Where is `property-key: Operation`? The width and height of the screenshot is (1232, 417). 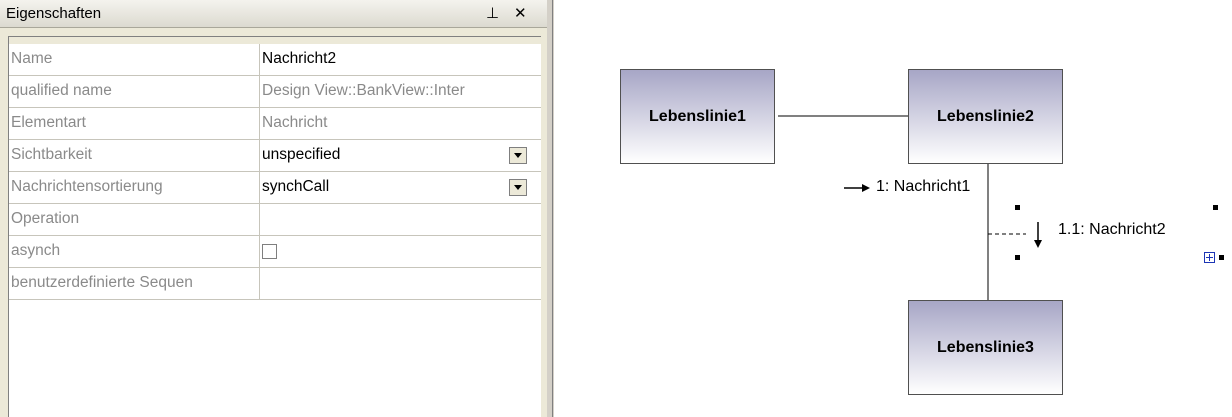 property-key: Operation is located at coordinates (45, 218).